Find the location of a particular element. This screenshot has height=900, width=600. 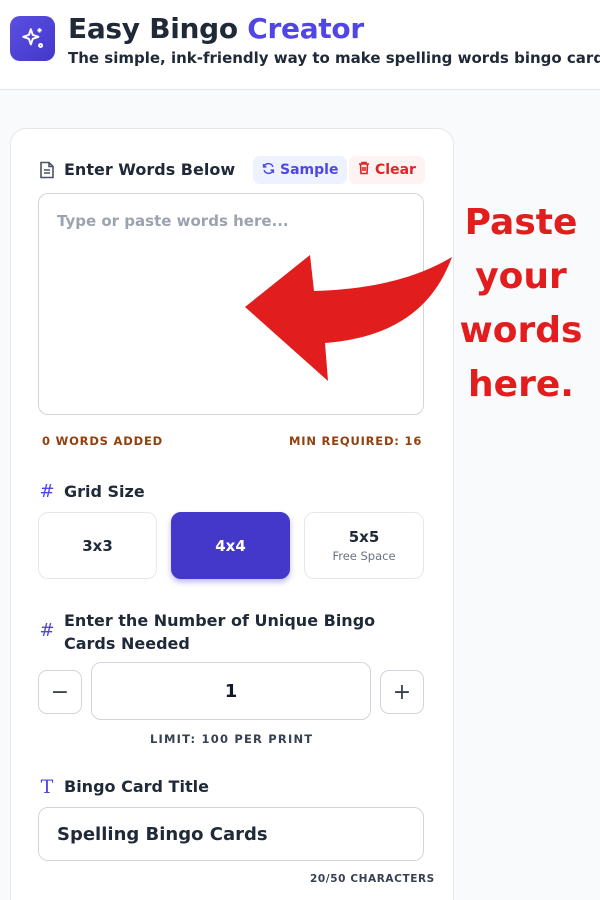

grid-option-label: 4x4 is located at coordinates (230, 545).